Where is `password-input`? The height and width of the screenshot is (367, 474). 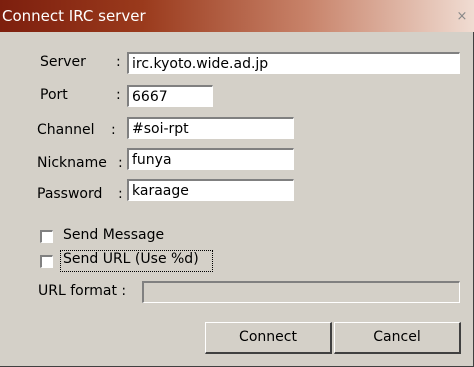 password-input is located at coordinates (210, 190).